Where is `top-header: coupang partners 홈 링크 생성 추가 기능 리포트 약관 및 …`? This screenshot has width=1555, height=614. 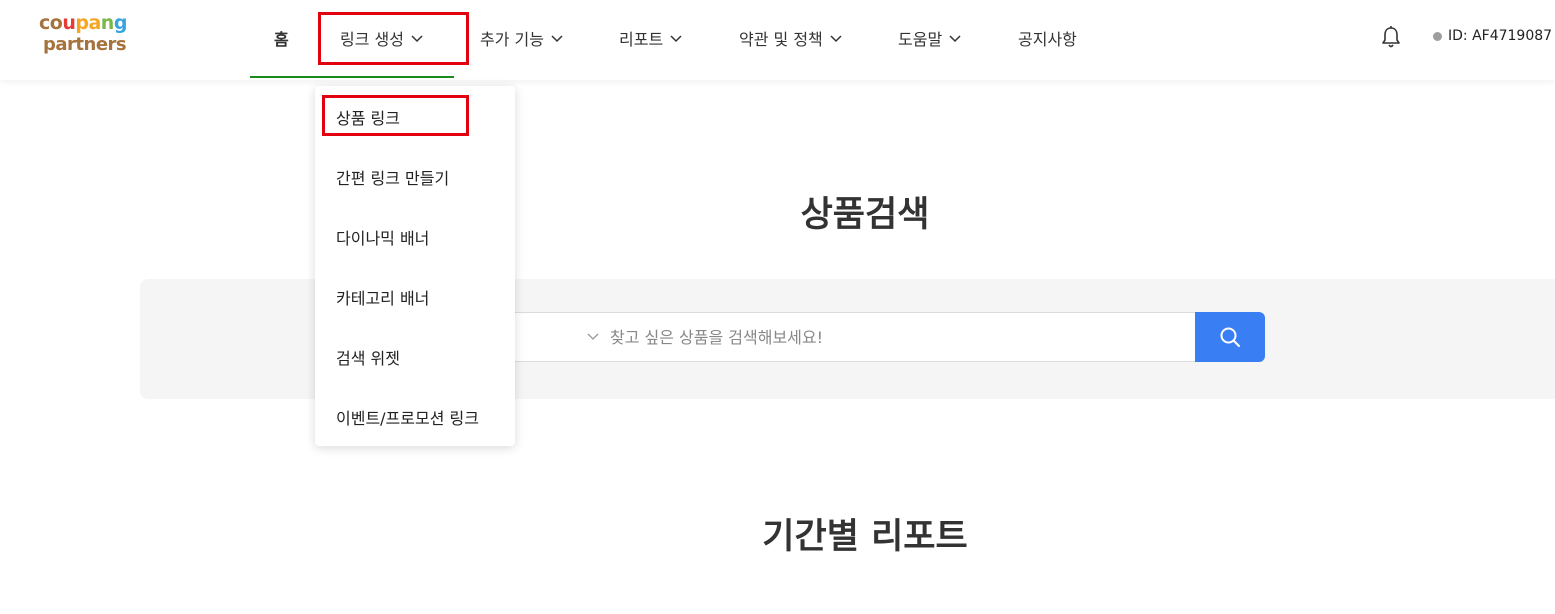
top-header: coupang partners 홈 링크 생성 추가 기능 리포트 약관 및 … is located at coordinates (777, 40).